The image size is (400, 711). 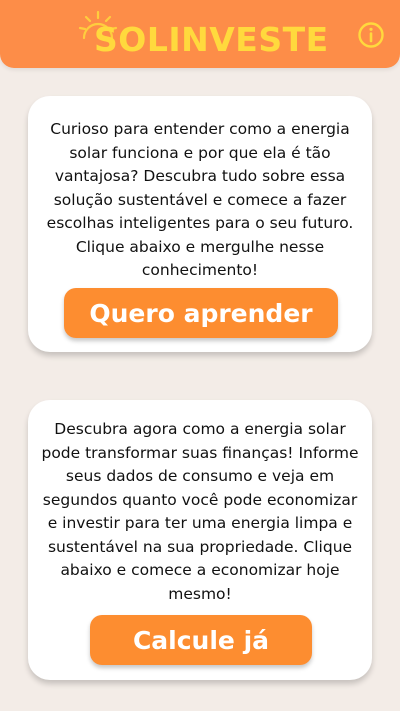 What do you see at coordinates (201, 640) in the screenshot?
I see `calculate-button: Calcule já` at bounding box center [201, 640].